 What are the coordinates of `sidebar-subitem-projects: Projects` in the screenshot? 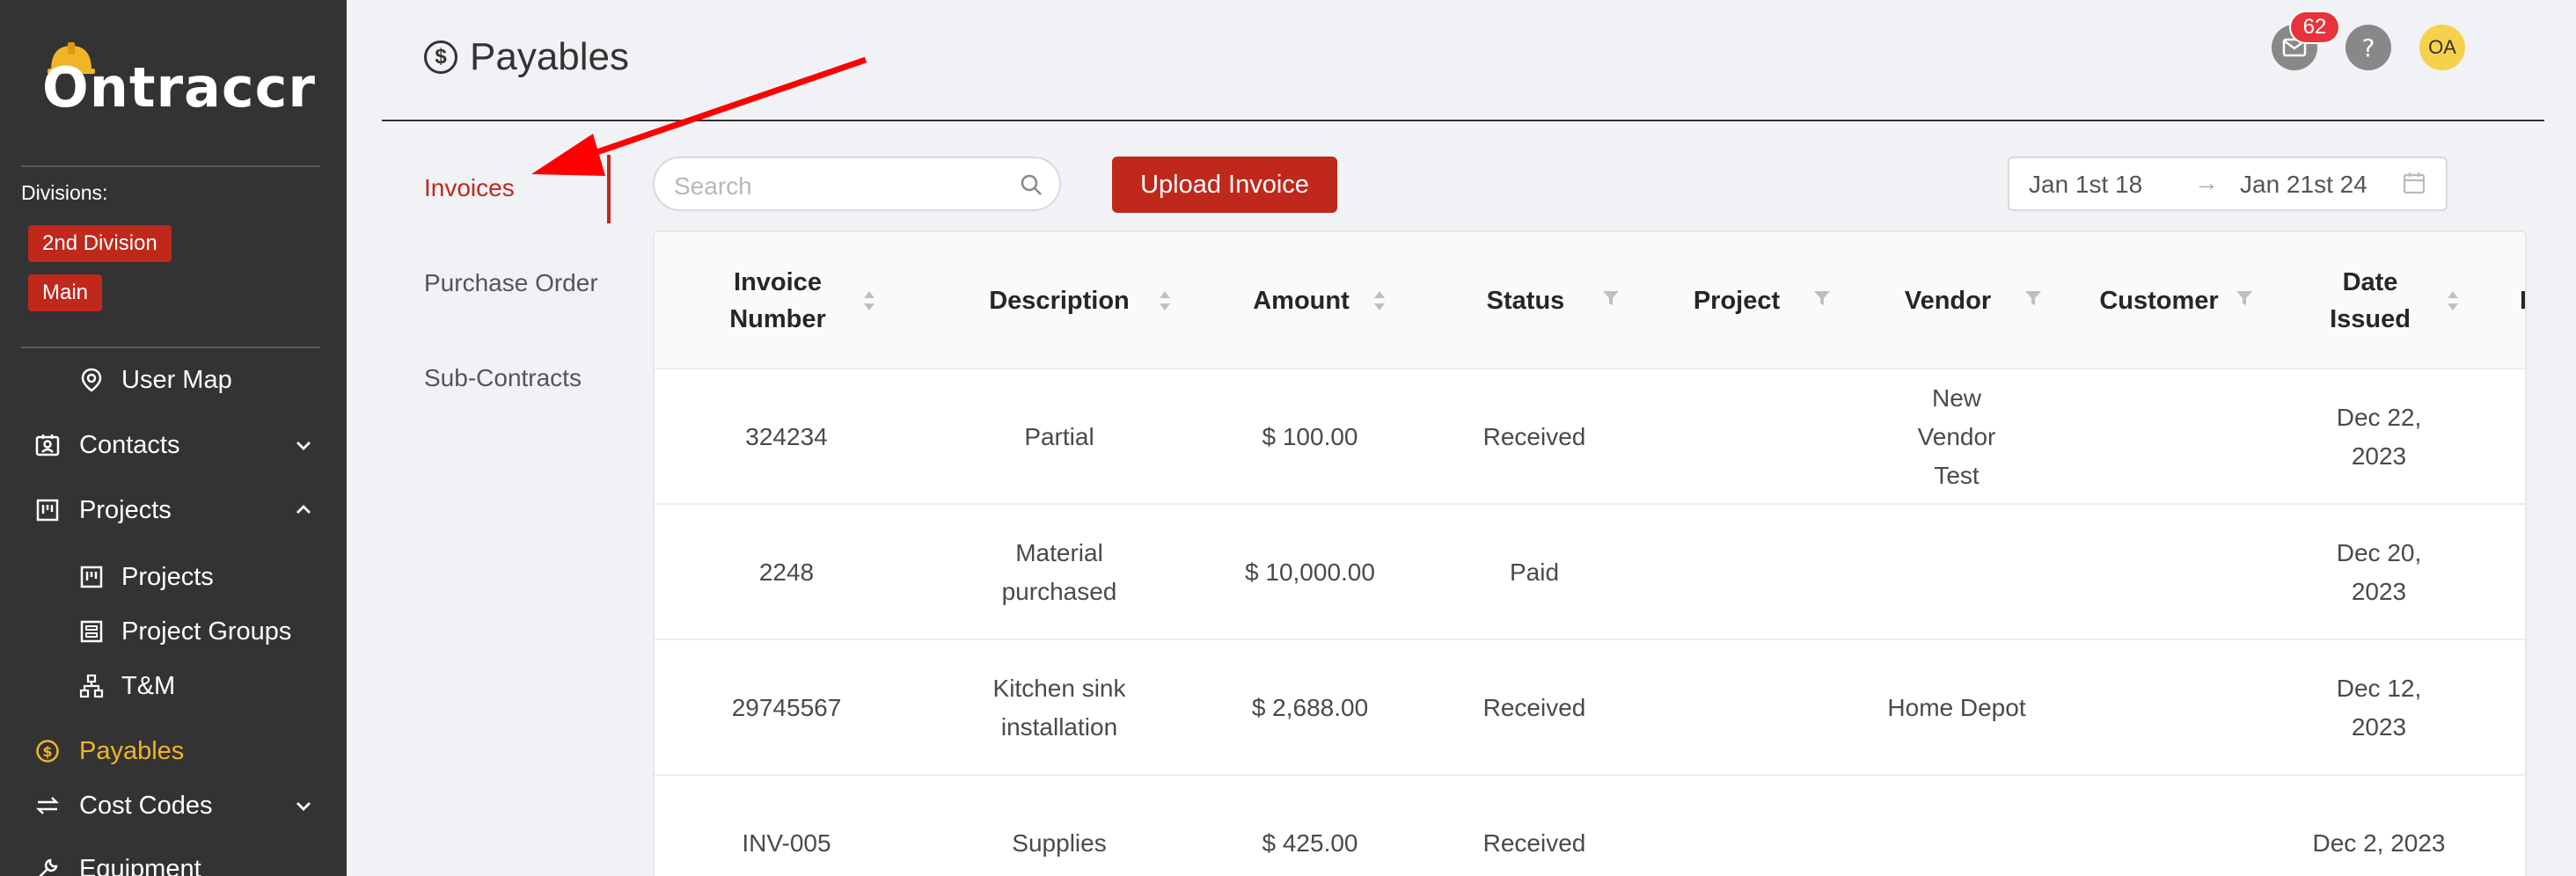 It's located at (173, 577).